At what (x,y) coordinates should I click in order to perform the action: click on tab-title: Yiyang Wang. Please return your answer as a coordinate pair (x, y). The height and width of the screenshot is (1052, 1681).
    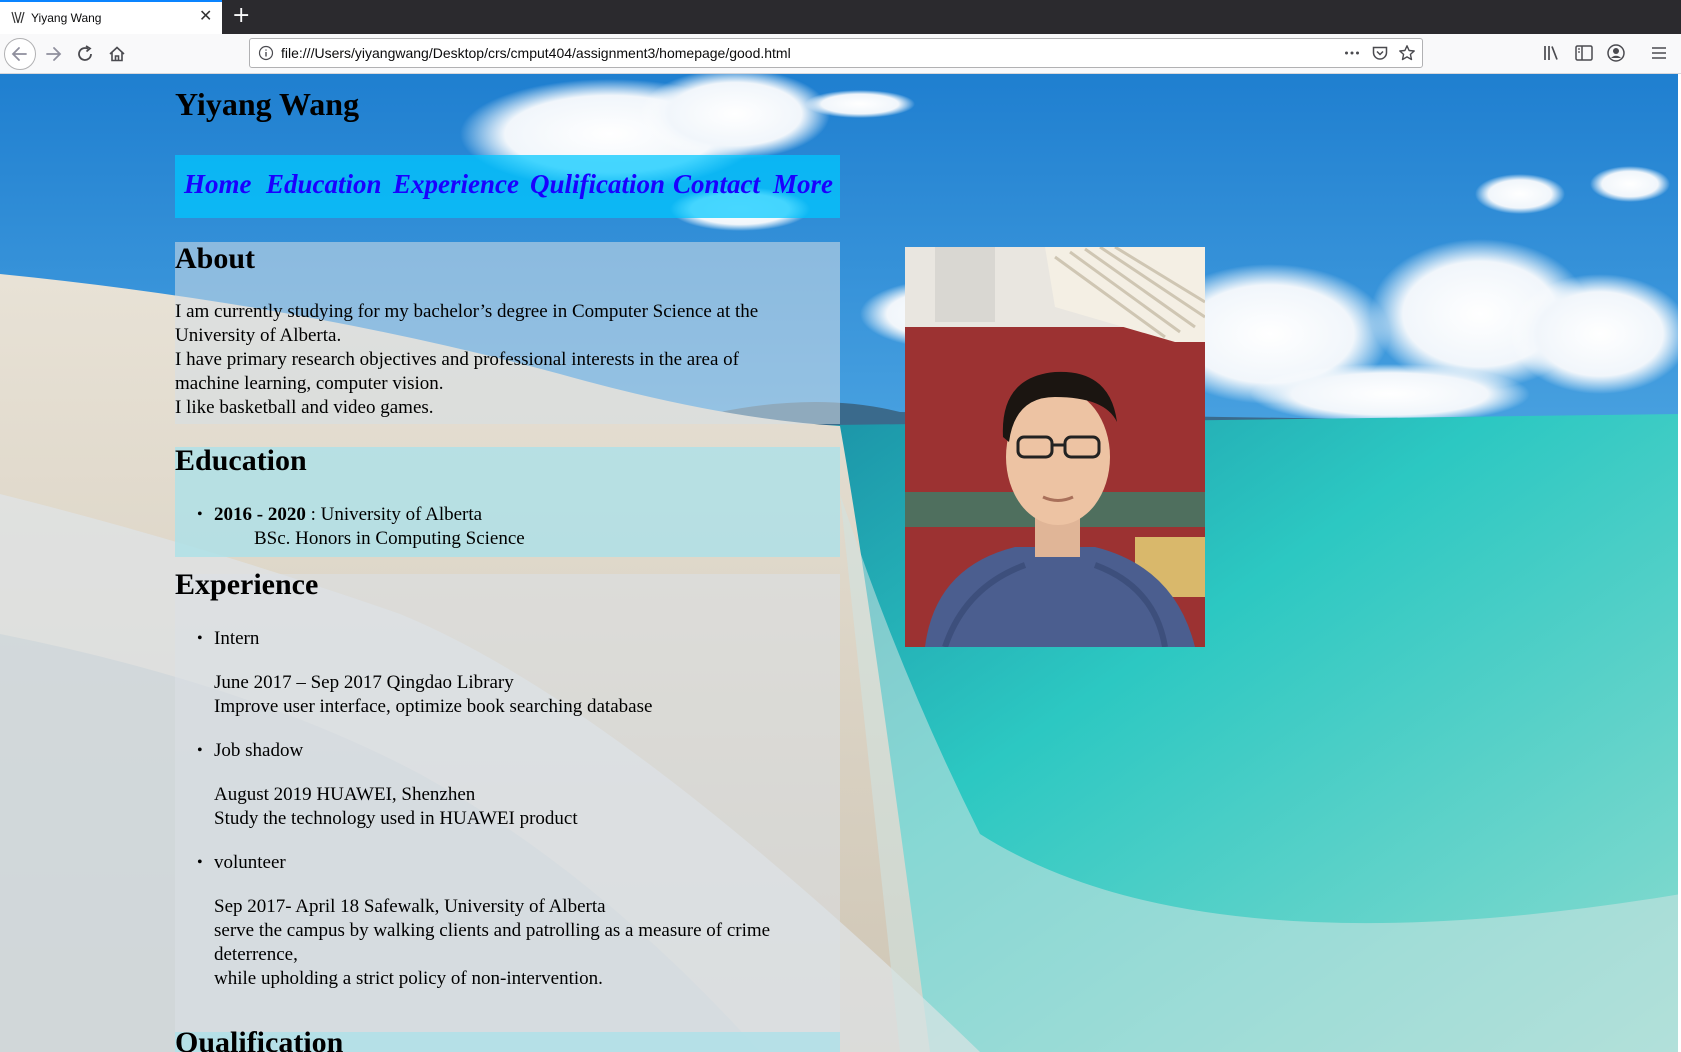
    Looking at the image, I should click on (66, 18).